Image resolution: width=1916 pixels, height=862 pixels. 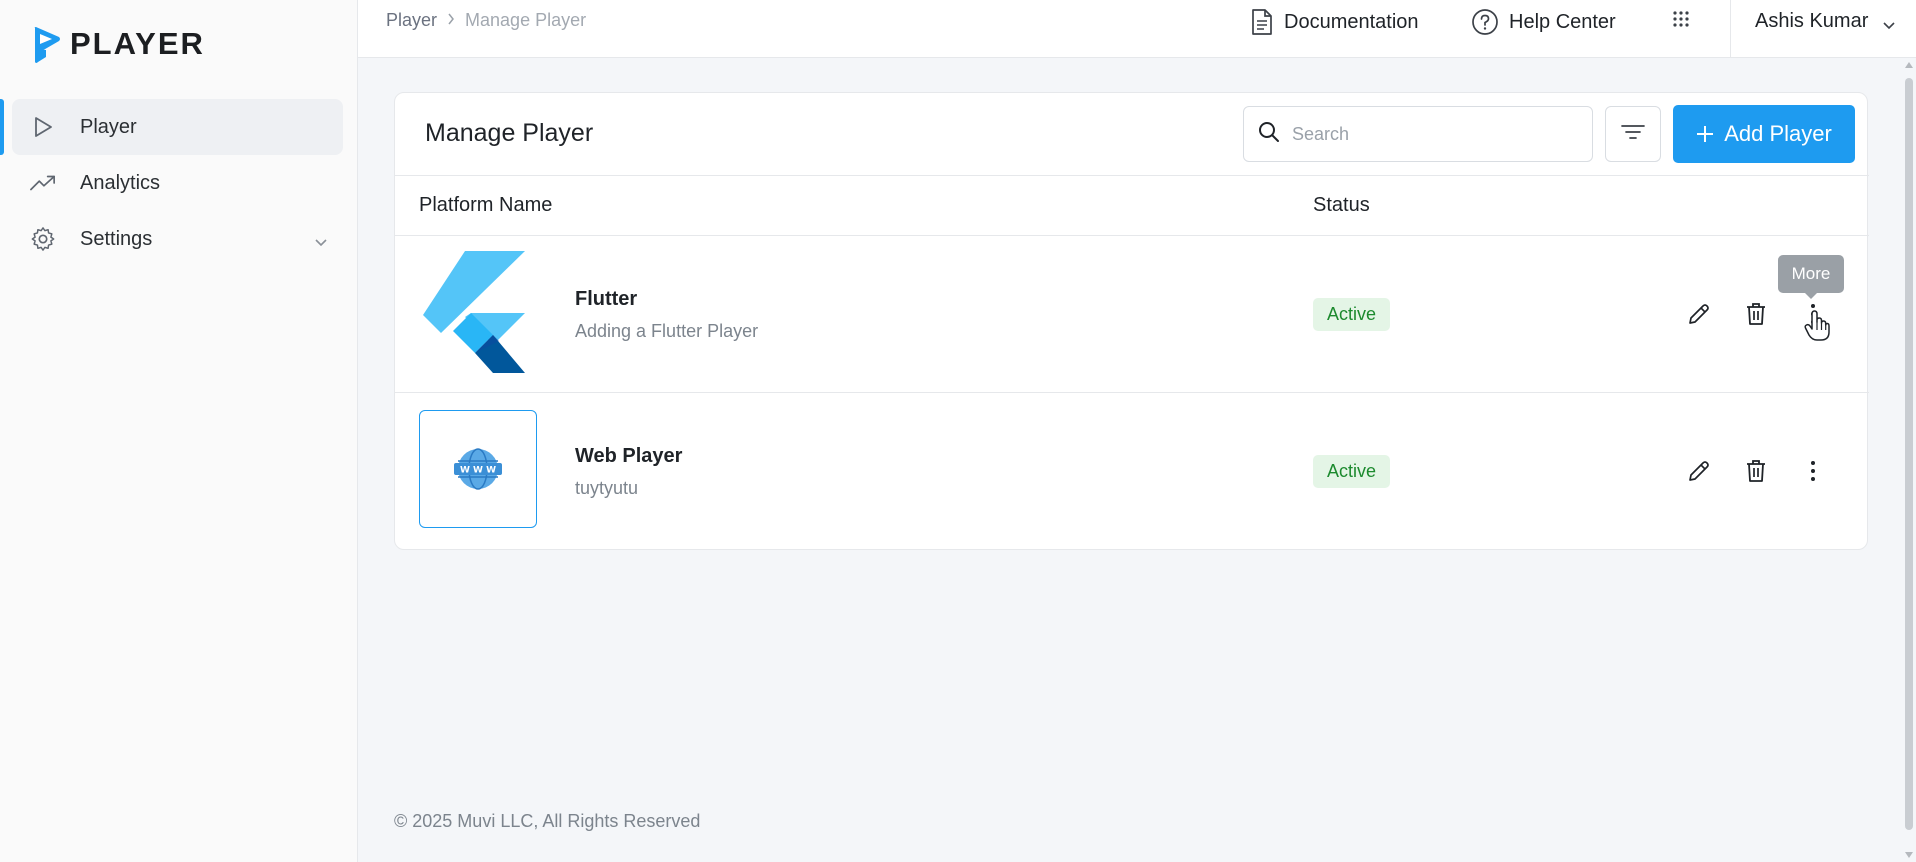 What do you see at coordinates (137, 43) in the screenshot?
I see `brand-name: PLAYER` at bounding box center [137, 43].